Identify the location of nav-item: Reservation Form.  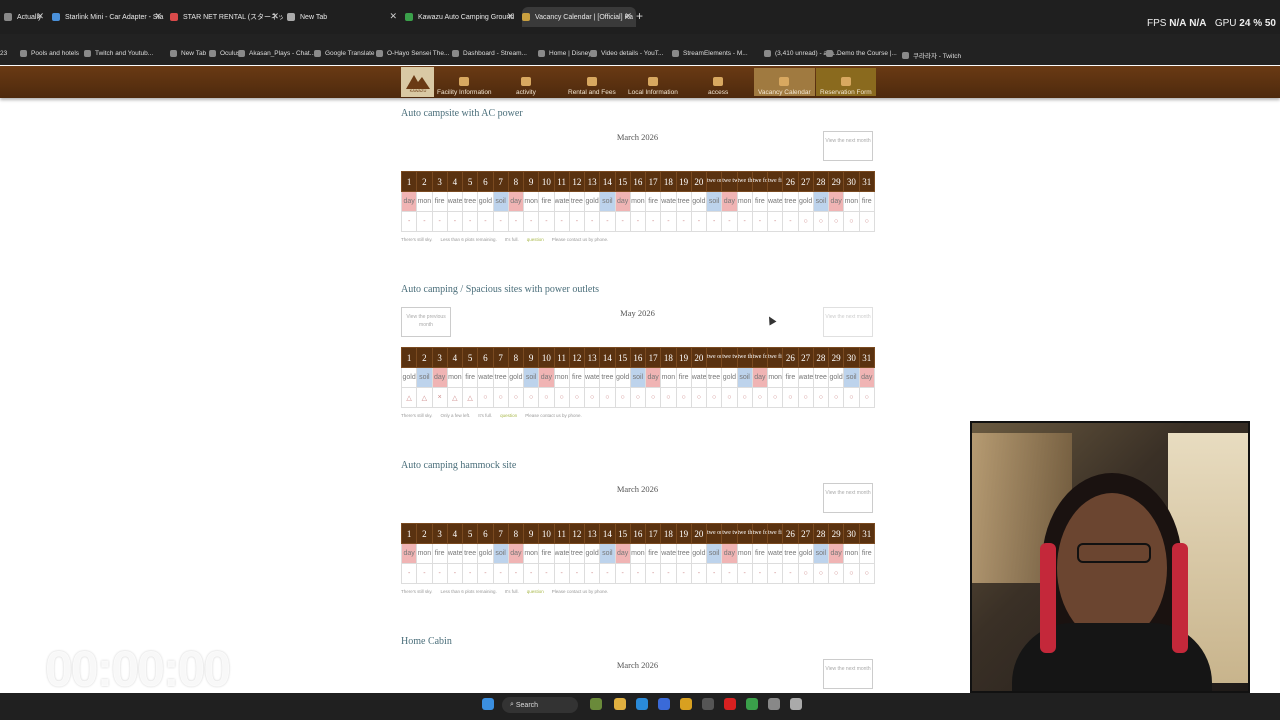
(846, 82).